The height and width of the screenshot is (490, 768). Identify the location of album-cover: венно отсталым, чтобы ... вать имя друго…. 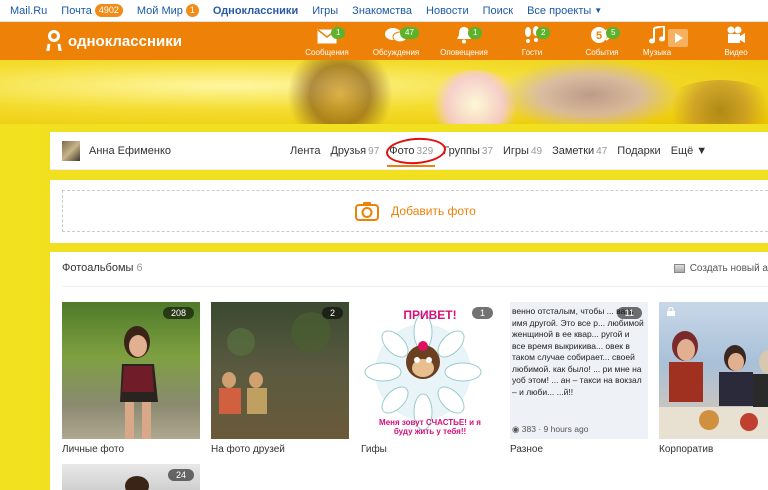
(579, 370).